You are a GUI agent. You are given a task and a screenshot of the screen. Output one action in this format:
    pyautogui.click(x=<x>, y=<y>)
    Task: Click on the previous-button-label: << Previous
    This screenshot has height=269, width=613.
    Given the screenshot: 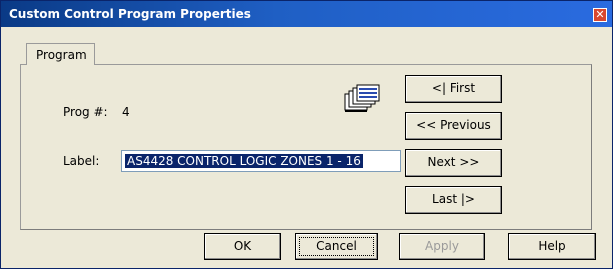 What is the action you would take?
    pyautogui.click(x=453, y=125)
    